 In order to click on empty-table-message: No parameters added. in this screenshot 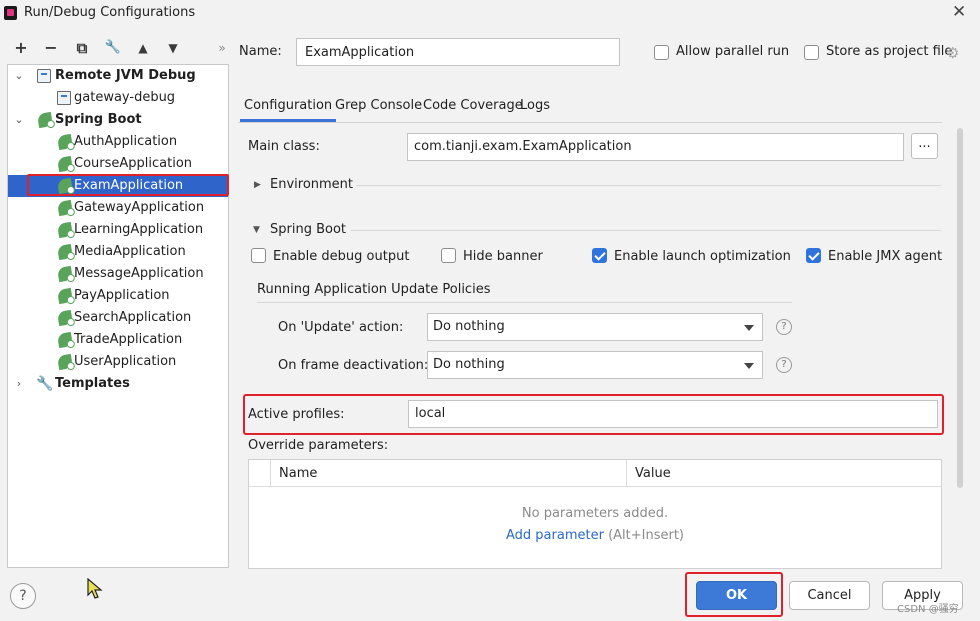, I will do `click(595, 513)`.